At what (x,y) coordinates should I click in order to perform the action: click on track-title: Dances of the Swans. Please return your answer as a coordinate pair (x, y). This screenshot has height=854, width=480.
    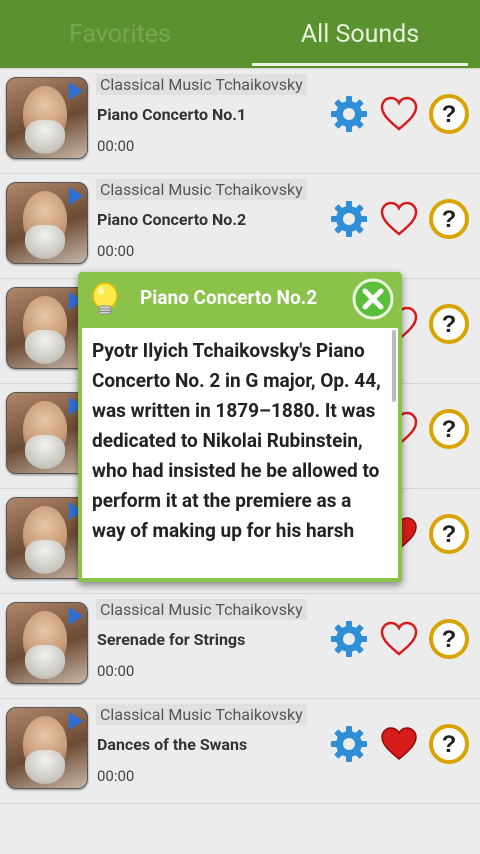
    Looking at the image, I should click on (172, 744).